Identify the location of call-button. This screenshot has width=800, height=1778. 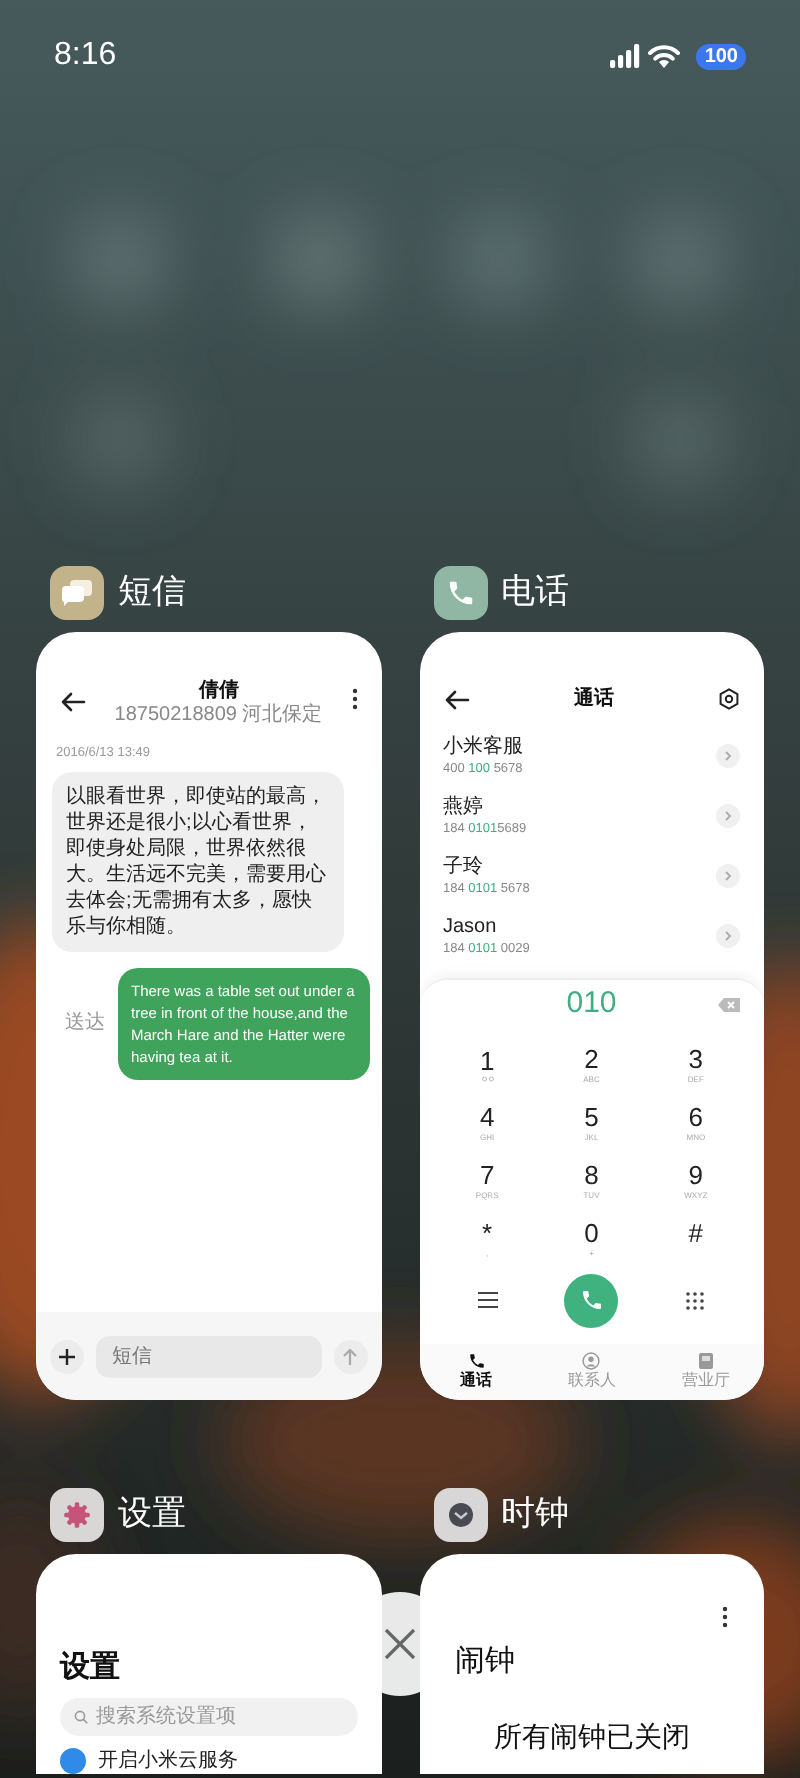
(591, 1300).